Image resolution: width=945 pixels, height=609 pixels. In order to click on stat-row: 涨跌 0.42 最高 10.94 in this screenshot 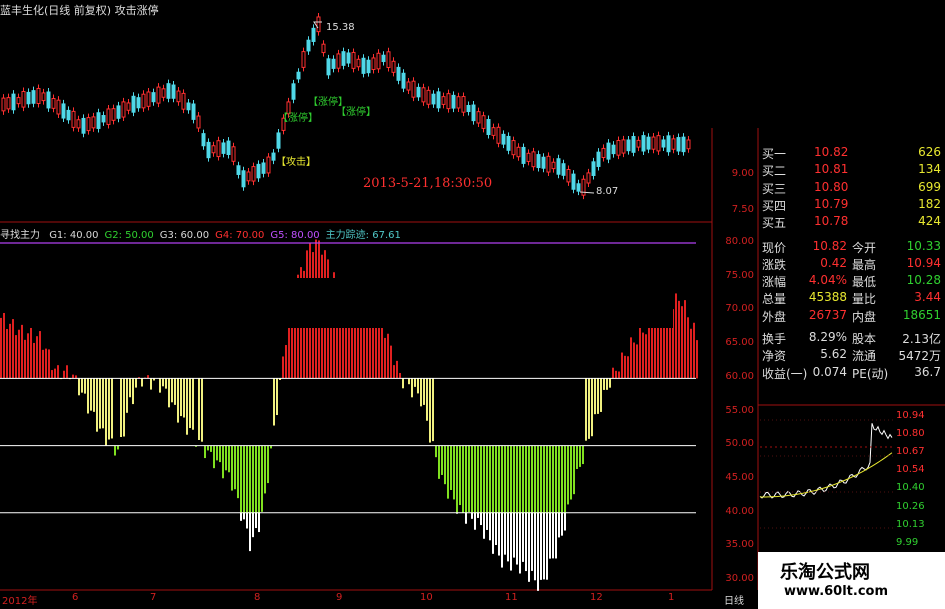, I will do `click(852, 264)`.